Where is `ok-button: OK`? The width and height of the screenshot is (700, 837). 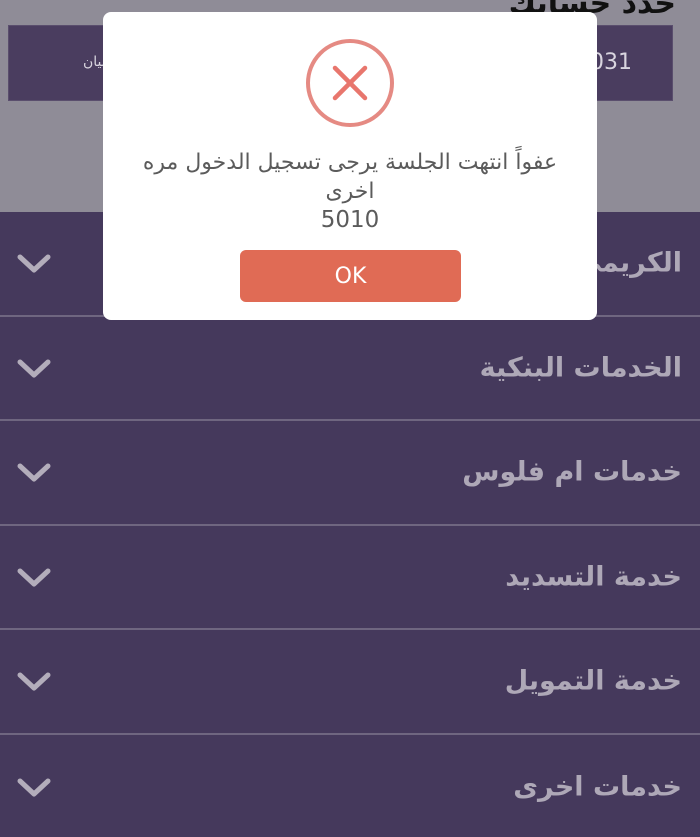 ok-button: OK is located at coordinates (350, 276).